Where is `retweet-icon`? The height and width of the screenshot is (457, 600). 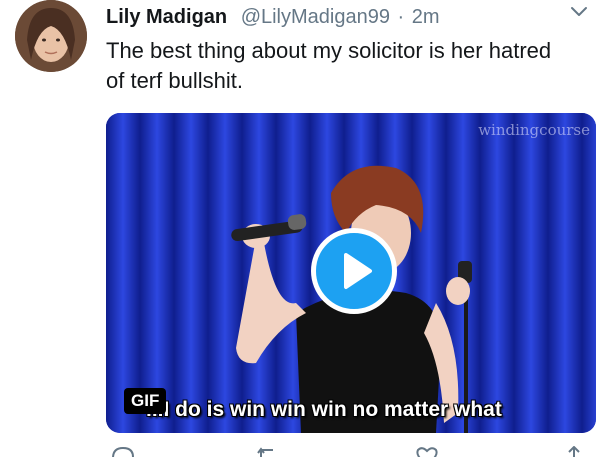 retweet-icon is located at coordinates (269, 451).